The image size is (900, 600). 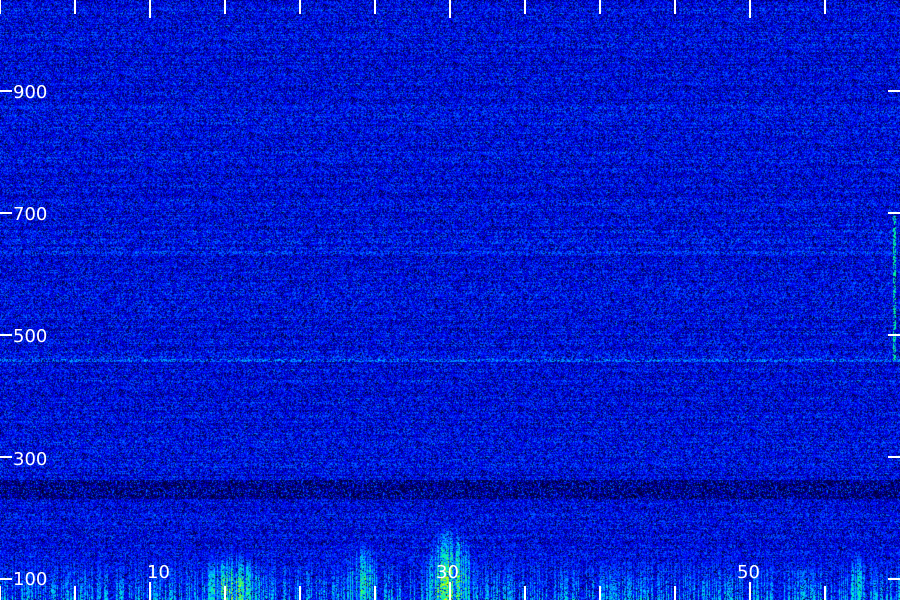 What do you see at coordinates (30, 214) in the screenshot?
I see `y-tick-label-700: 700` at bounding box center [30, 214].